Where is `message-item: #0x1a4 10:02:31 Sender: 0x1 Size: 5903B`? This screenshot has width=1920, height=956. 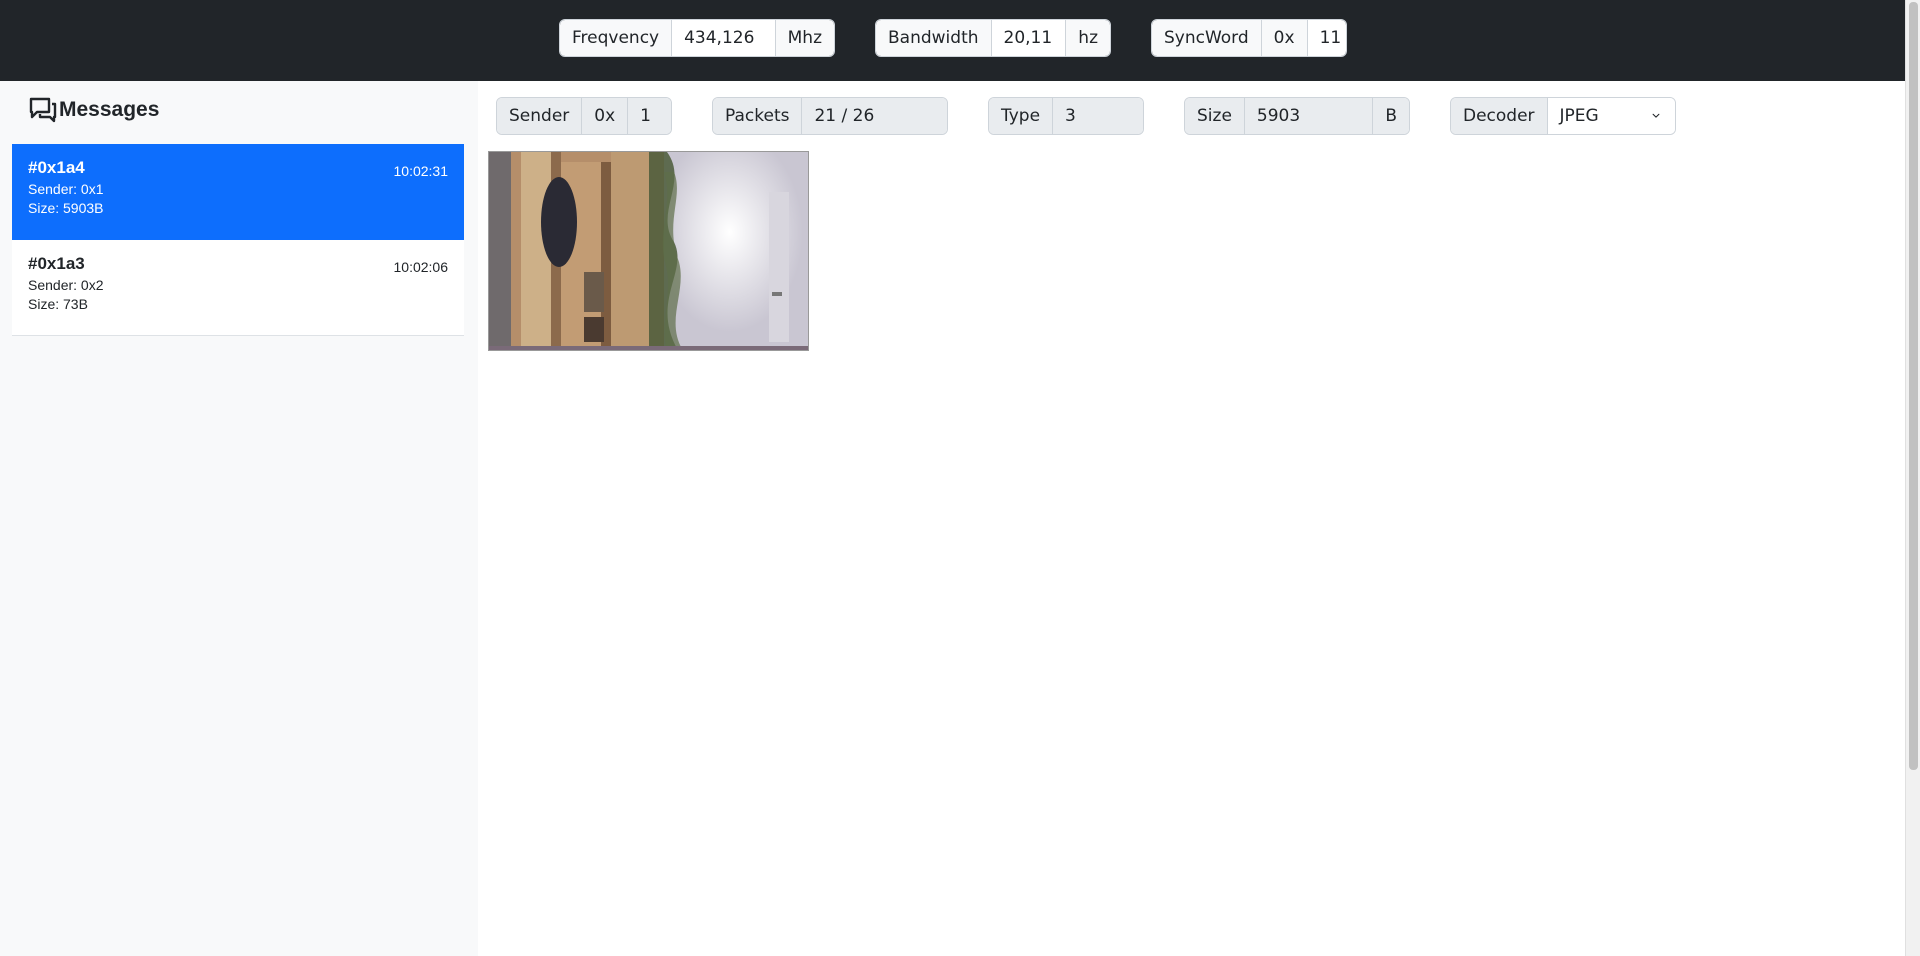 message-item: #0x1a4 10:02:31 Sender: 0x1 Size: 5903B is located at coordinates (238, 192).